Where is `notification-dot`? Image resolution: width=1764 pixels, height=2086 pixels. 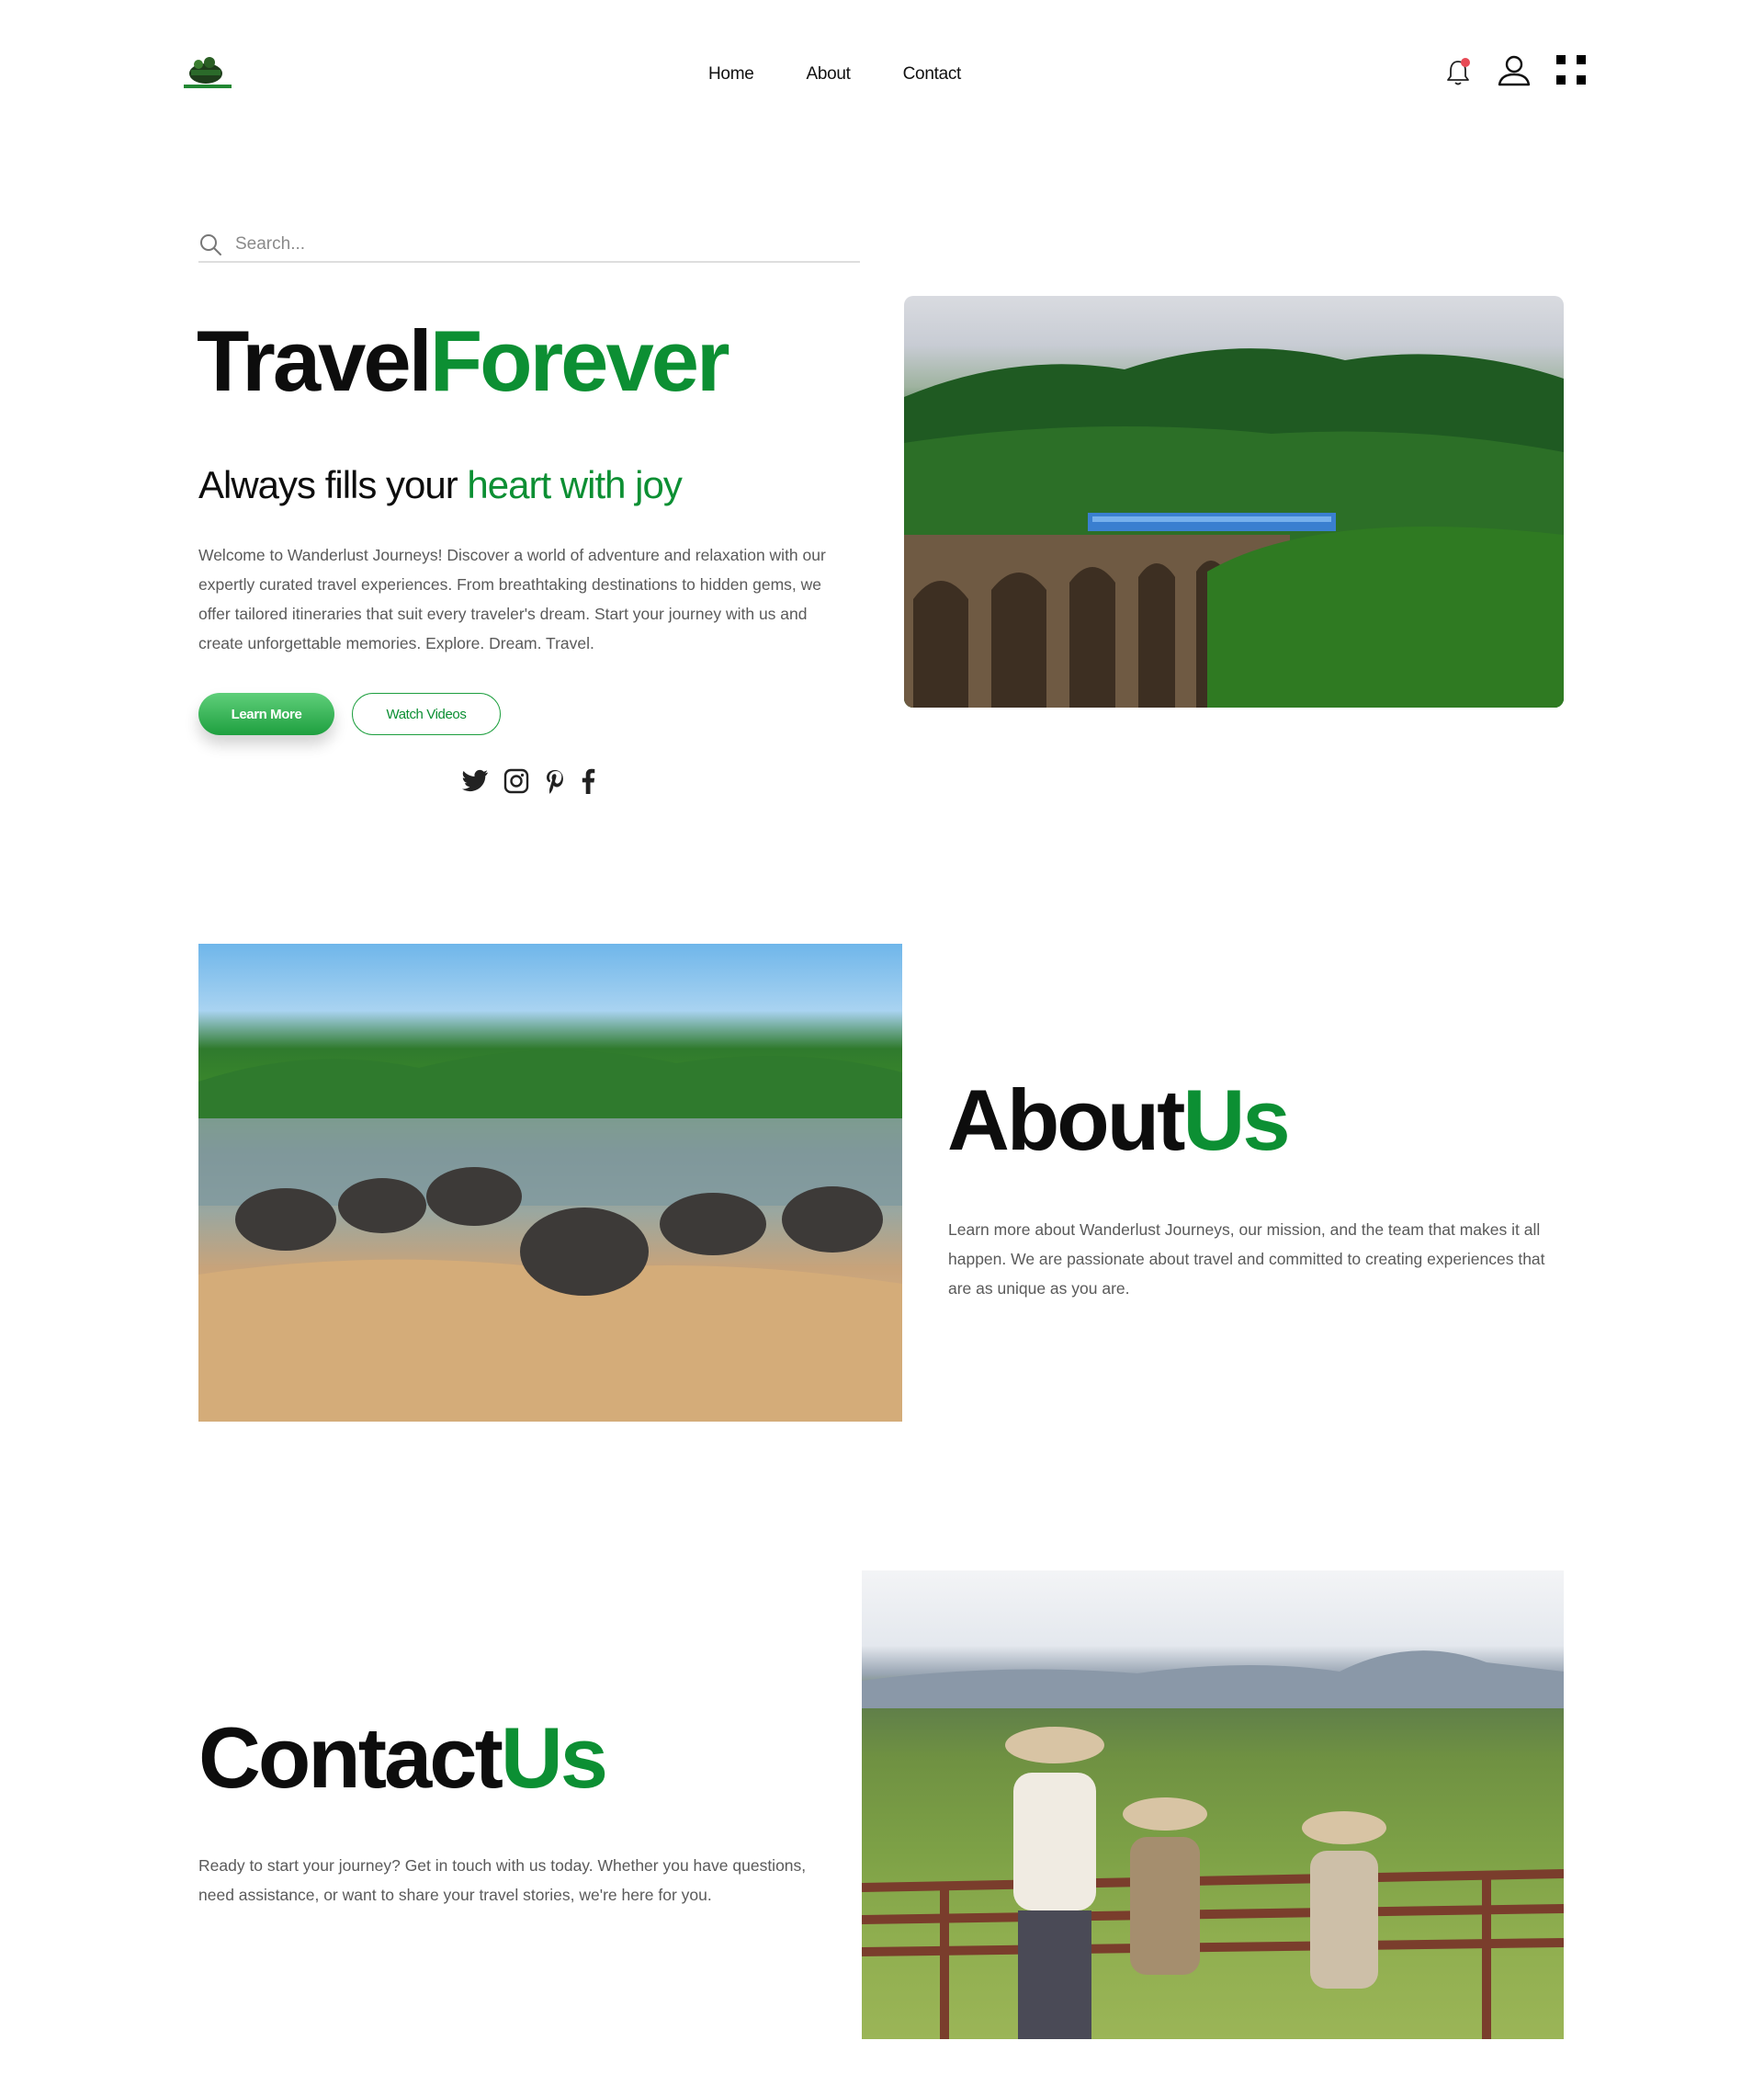
notification-dot is located at coordinates (1466, 62).